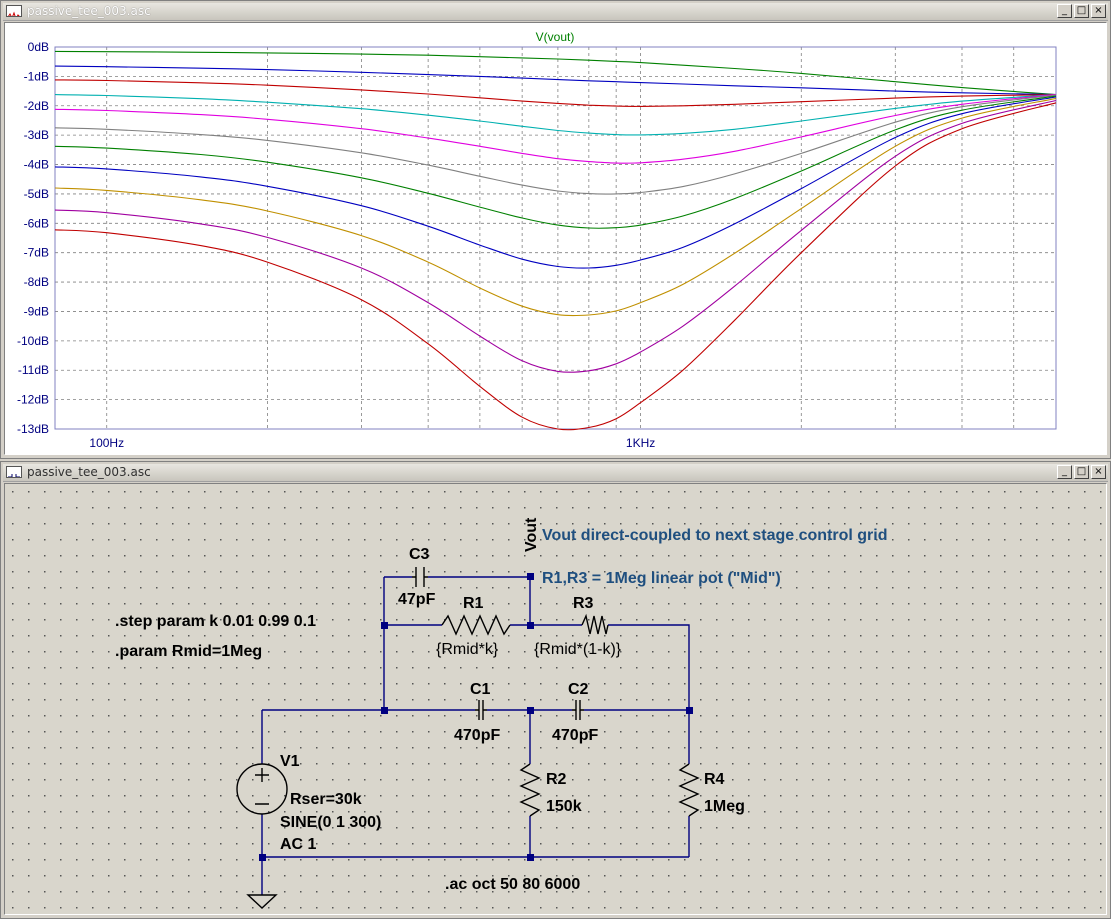  What do you see at coordinates (215, 621) in the screenshot?
I see `step-directive: .step param k 0.01 0.99 0.1` at bounding box center [215, 621].